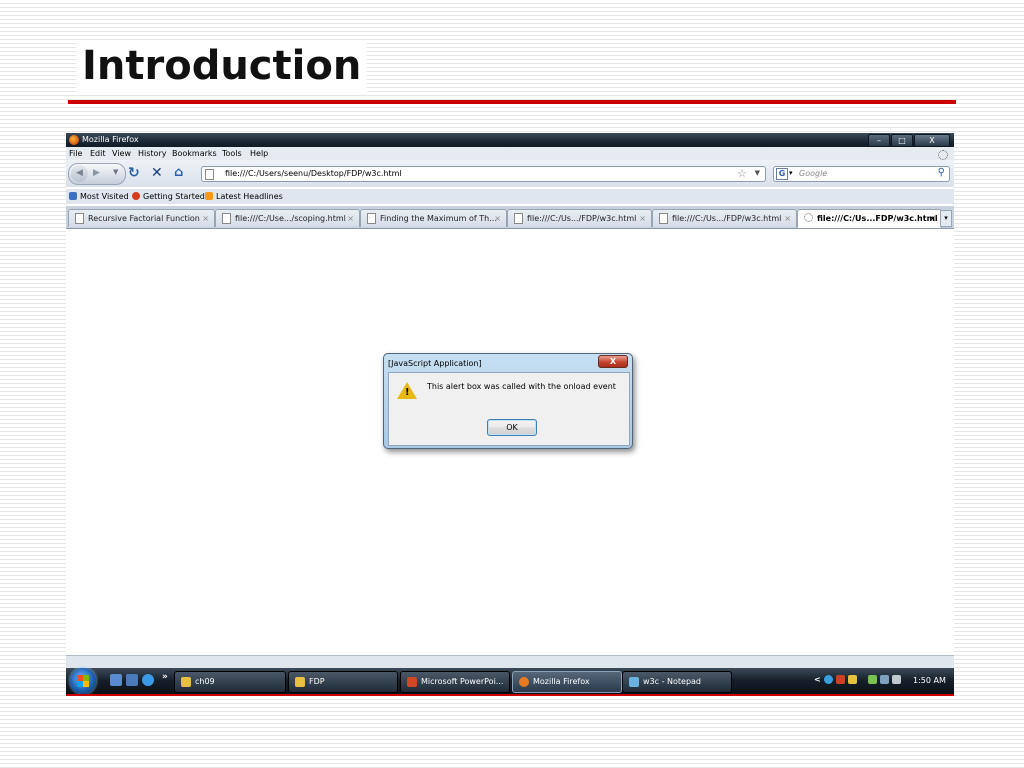 Image resolution: width=1024 pixels, height=768 pixels. What do you see at coordinates (813, 173) in the screenshot?
I see `search-input: Google` at bounding box center [813, 173].